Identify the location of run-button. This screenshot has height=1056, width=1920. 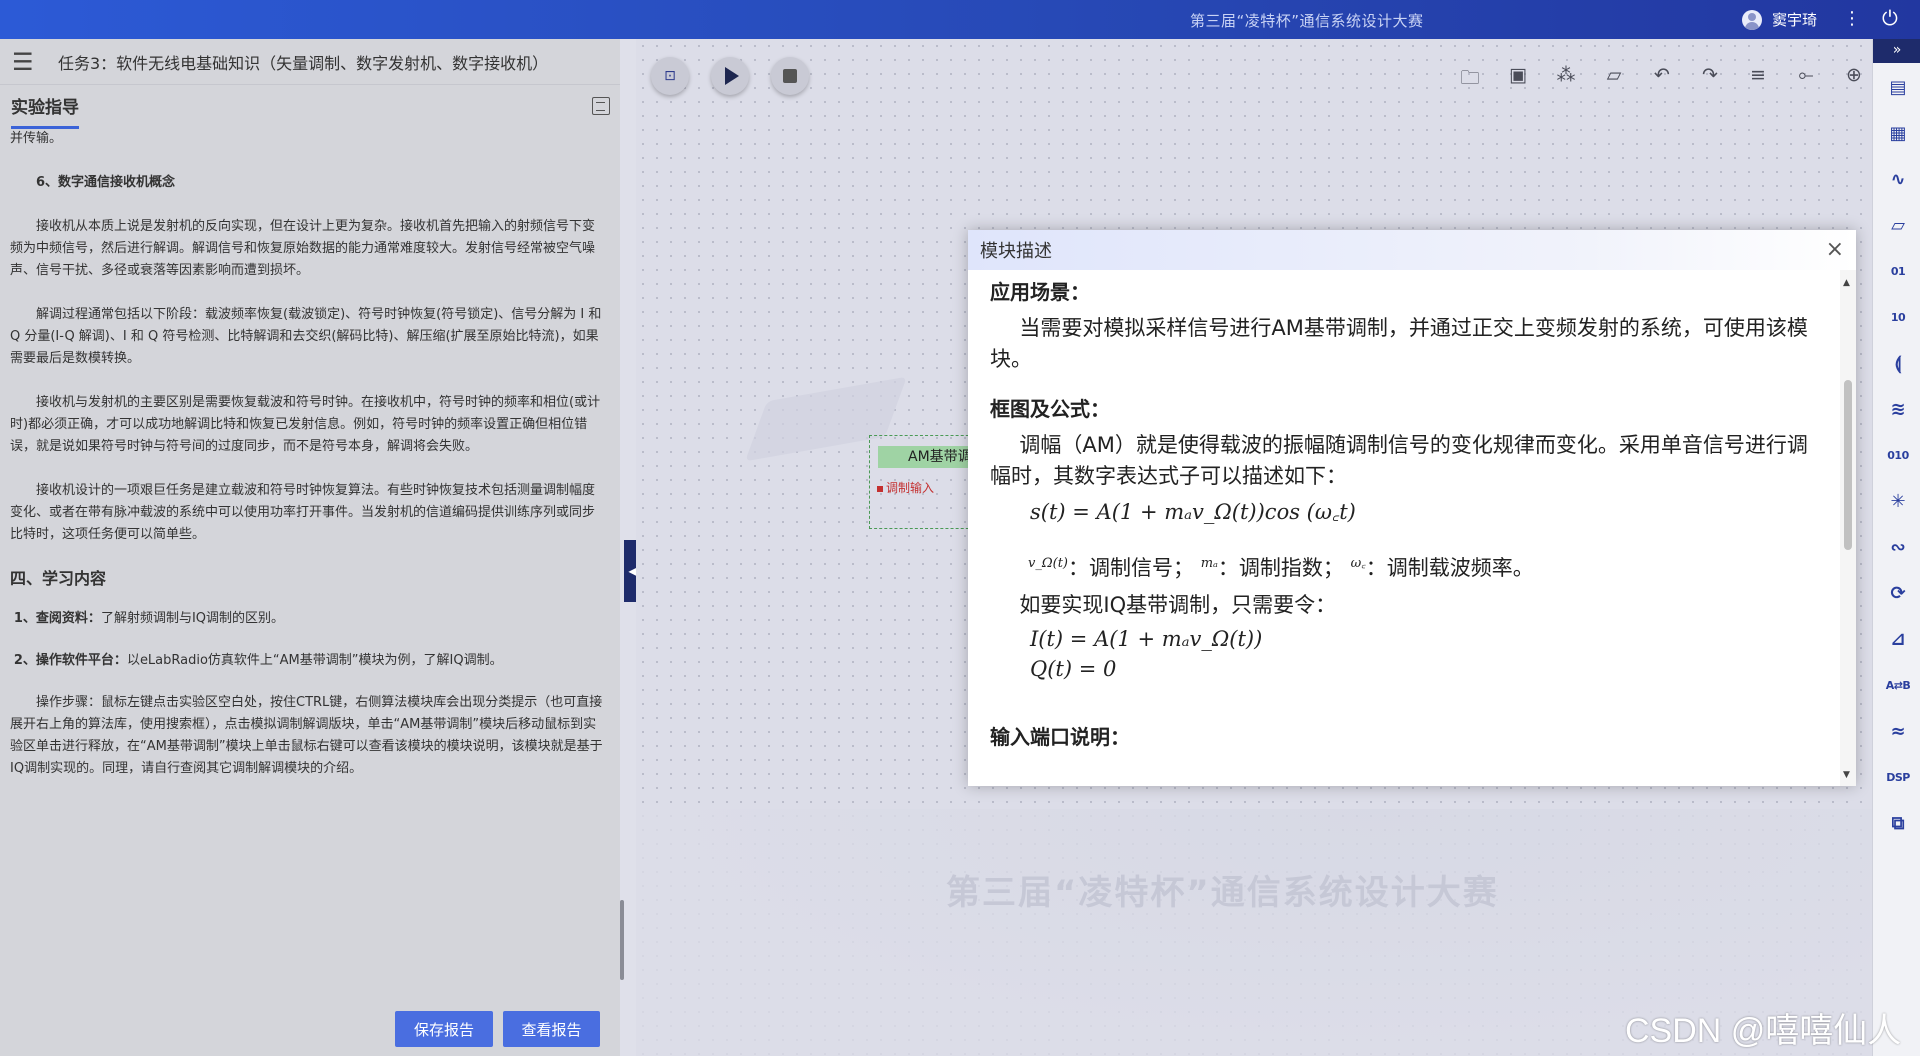
(730, 76).